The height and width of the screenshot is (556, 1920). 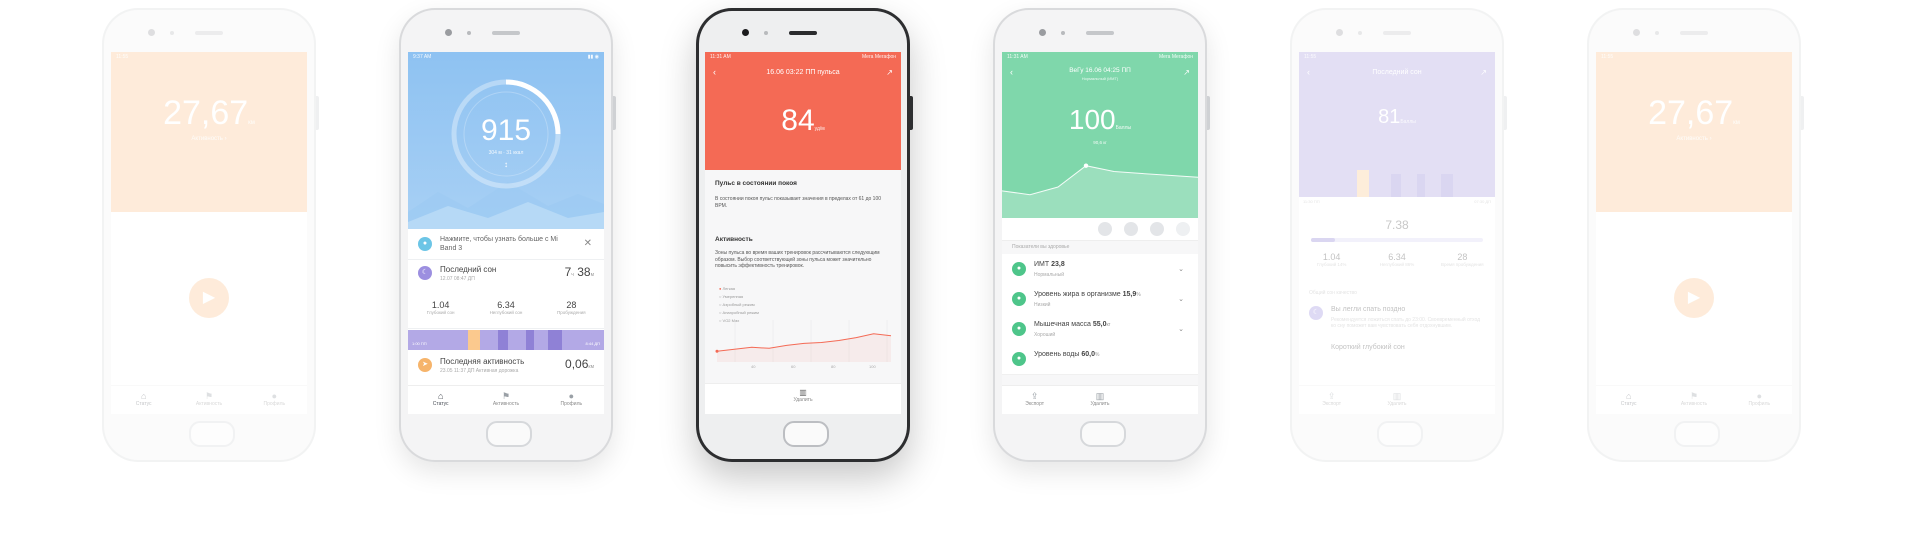 What do you see at coordinates (872, 366) in the screenshot?
I see `x-tick-label: 100` at bounding box center [872, 366].